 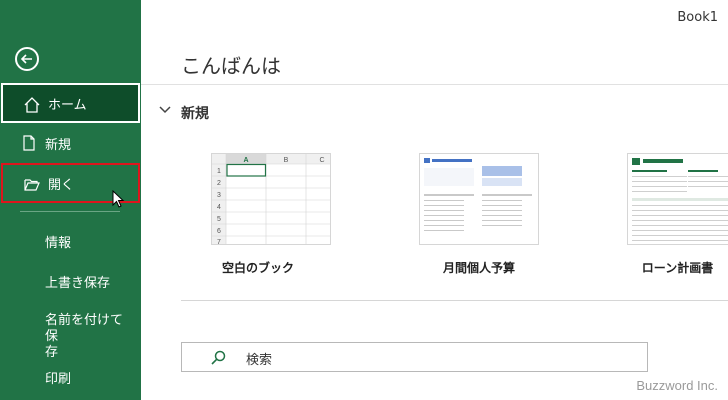 I want to click on monthly-budget-thumbnail, so click(x=478, y=194).